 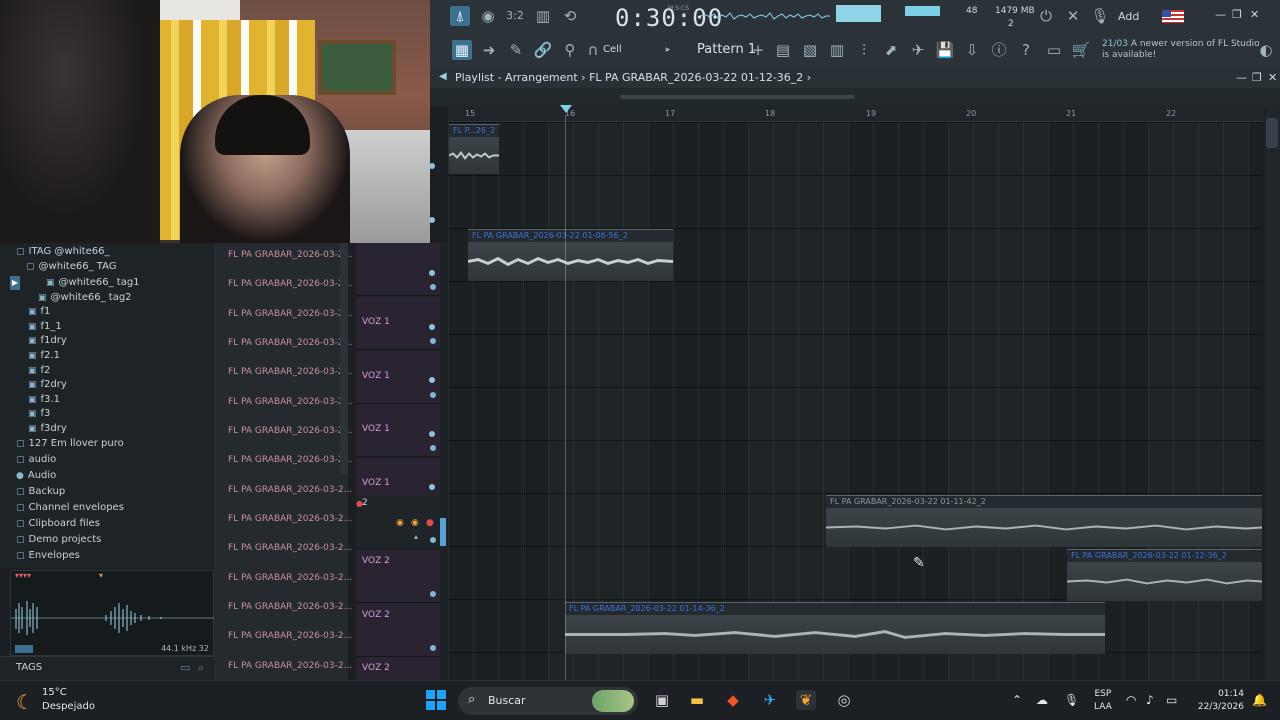 What do you see at coordinates (570, 50) in the screenshot?
I see `stamp-icon: ⚲` at bounding box center [570, 50].